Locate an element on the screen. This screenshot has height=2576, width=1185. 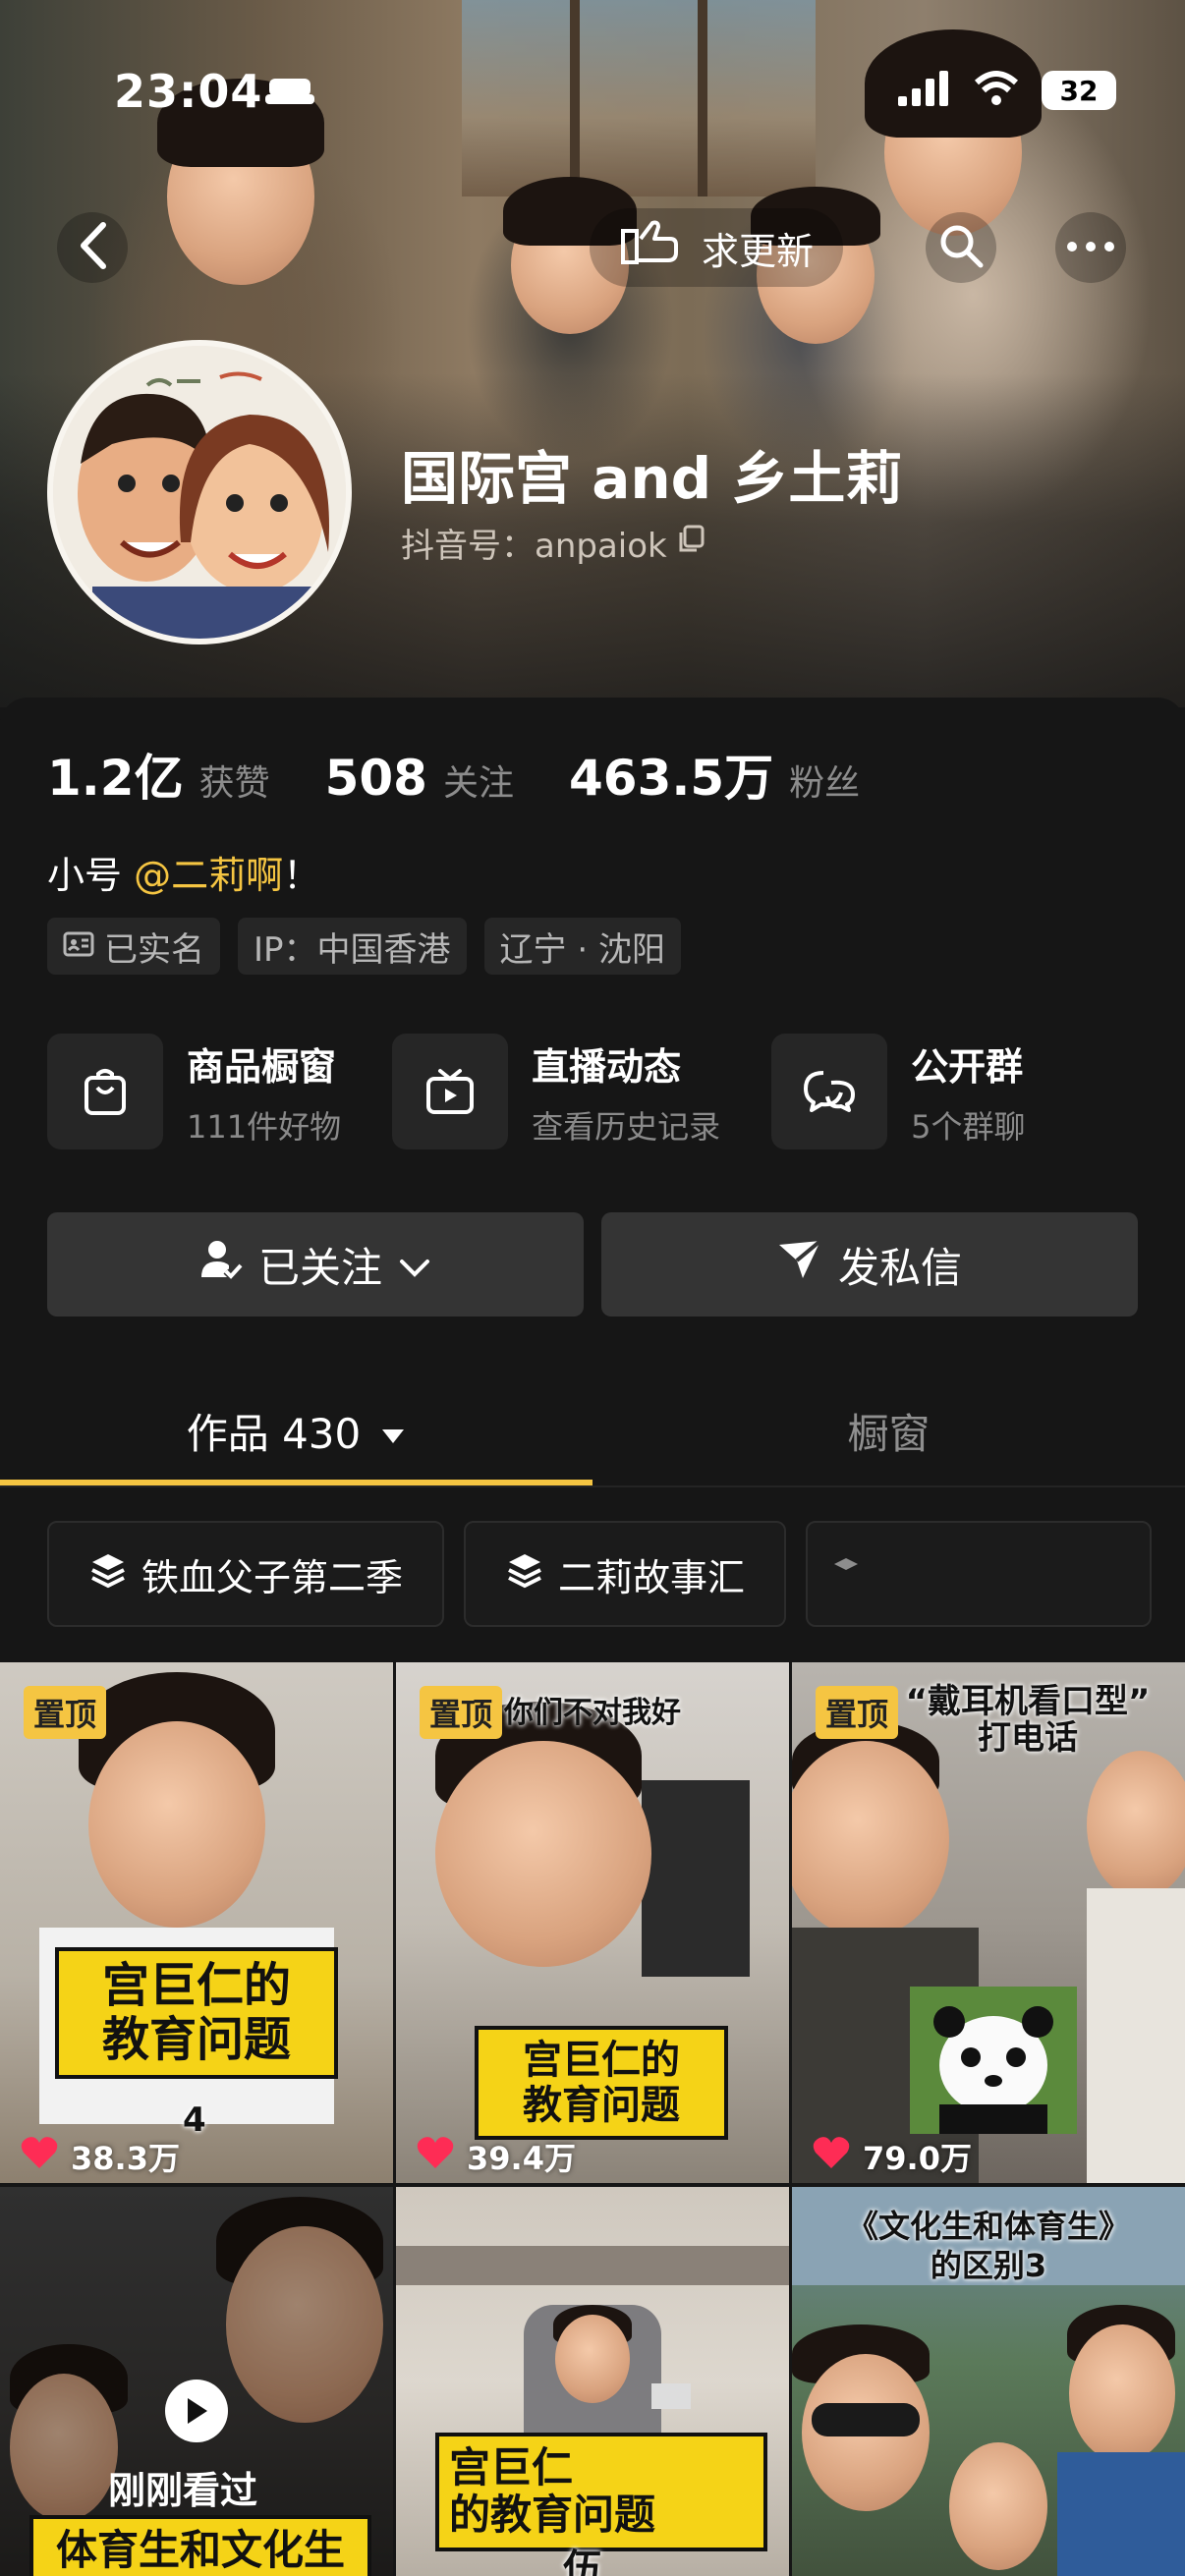
chevron-down-icon is located at coordinates (415, 1265).